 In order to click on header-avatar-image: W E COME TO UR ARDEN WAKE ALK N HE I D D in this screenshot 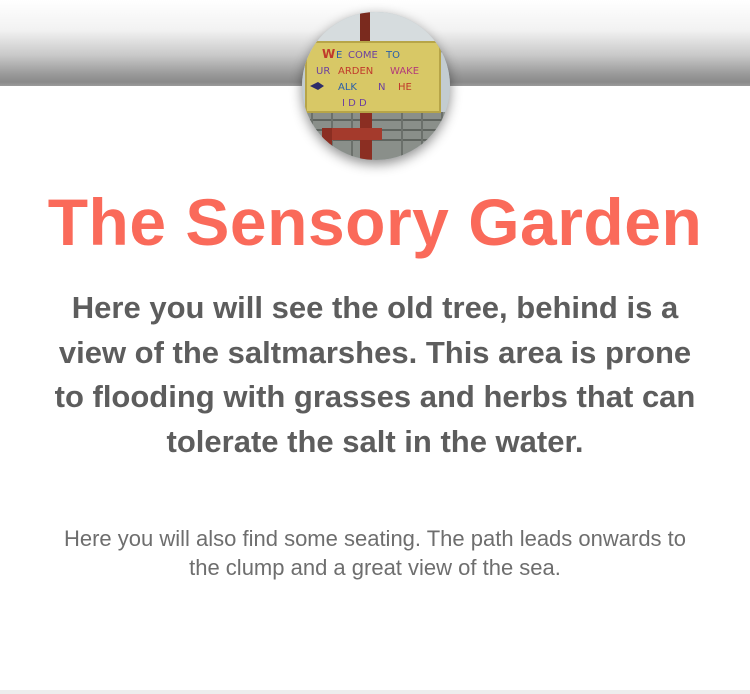, I will do `click(376, 86)`.